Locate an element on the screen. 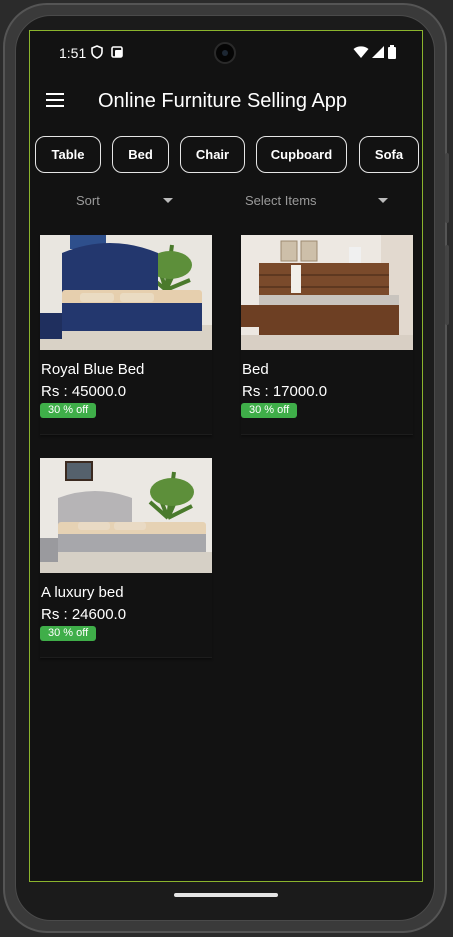 This screenshot has height=937, width=453. category-chip-sofa: Sofa is located at coordinates (389, 154).